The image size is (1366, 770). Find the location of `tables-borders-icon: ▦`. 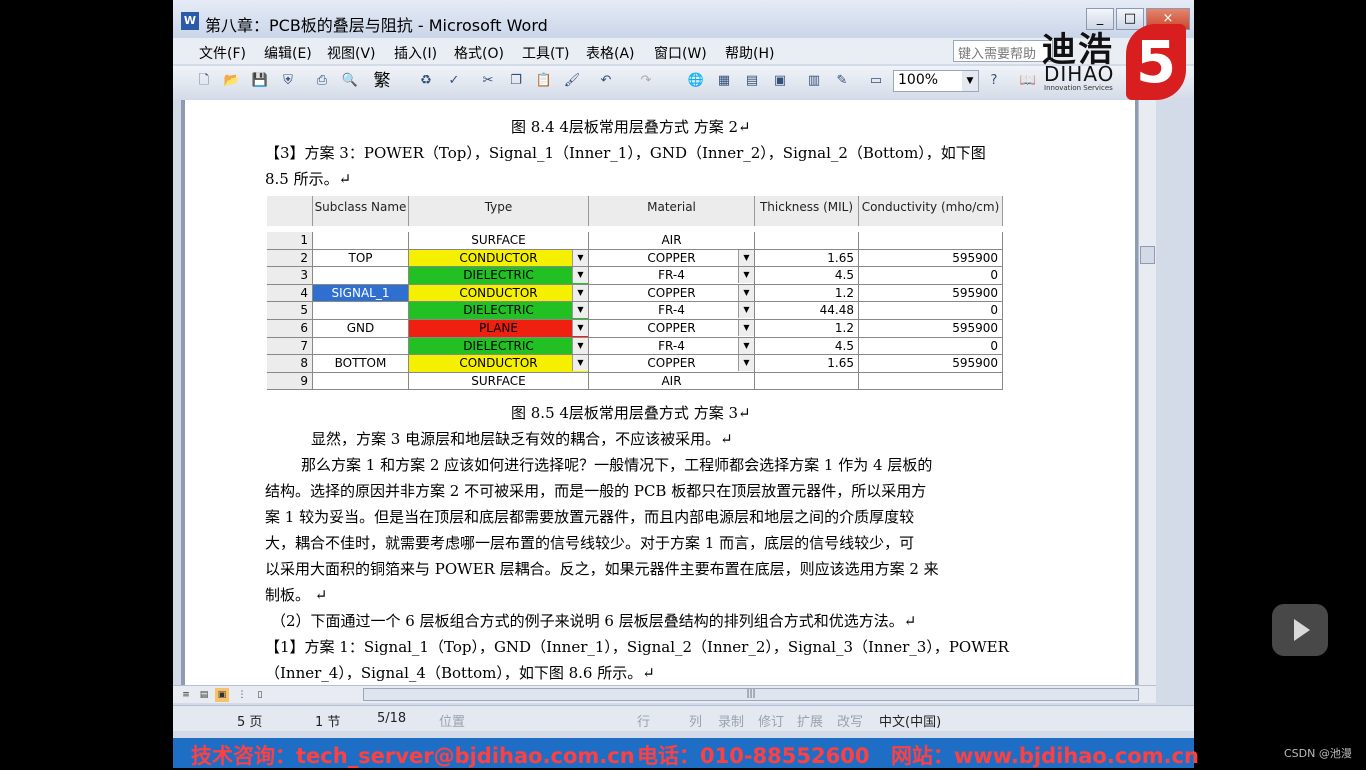

tables-borders-icon: ▦ is located at coordinates (724, 81).